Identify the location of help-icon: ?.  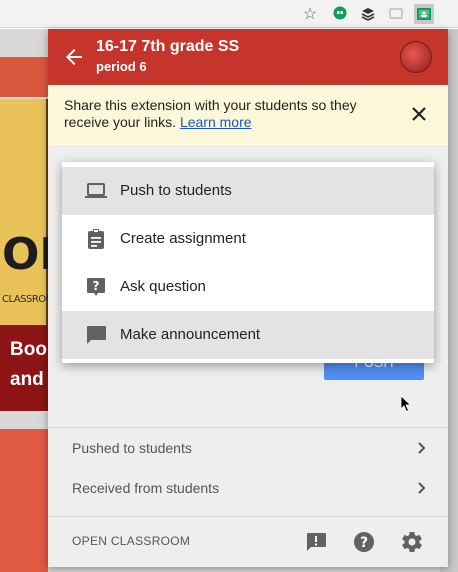
(364, 542).